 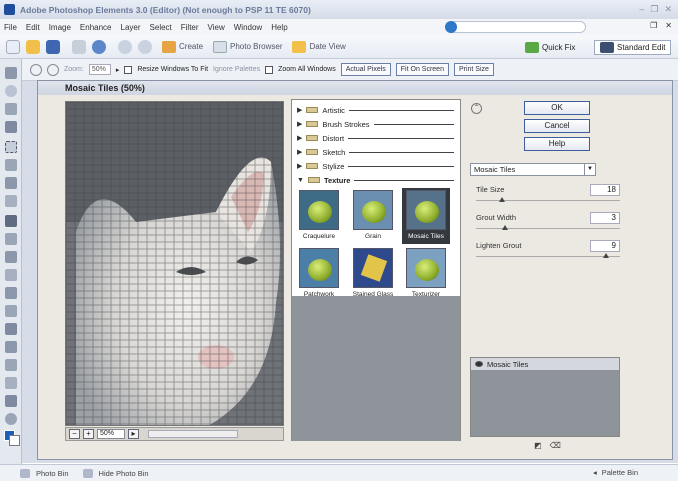 What do you see at coordinates (33, 46) in the screenshot?
I see `open-folder-icon` at bounding box center [33, 46].